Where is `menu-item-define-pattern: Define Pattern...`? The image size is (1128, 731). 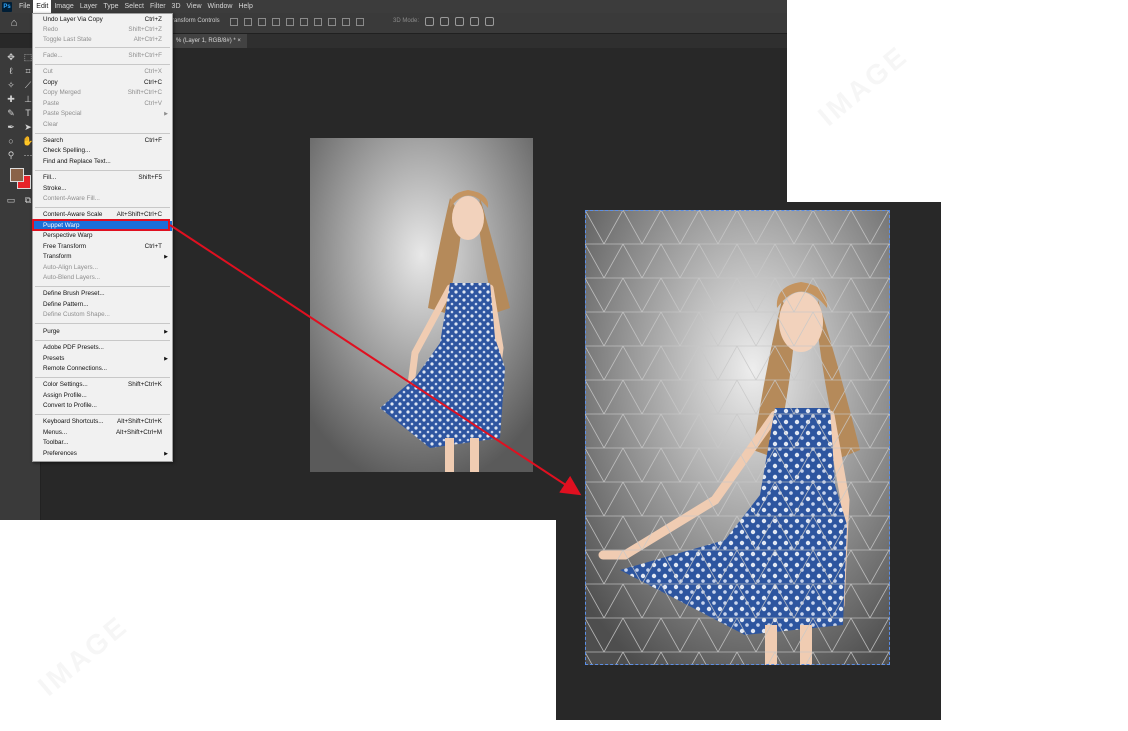
menu-item-define-pattern: Define Pattern... is located at coordinates (102, 305).